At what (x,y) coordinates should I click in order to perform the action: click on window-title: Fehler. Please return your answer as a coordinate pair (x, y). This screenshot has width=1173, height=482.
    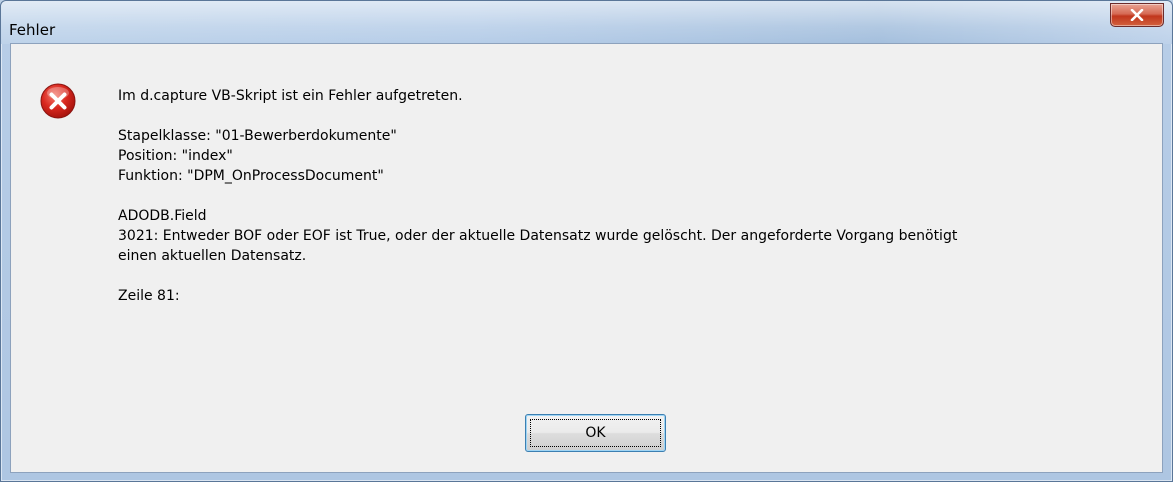
    Looking at the image, I should click on (32, 30).